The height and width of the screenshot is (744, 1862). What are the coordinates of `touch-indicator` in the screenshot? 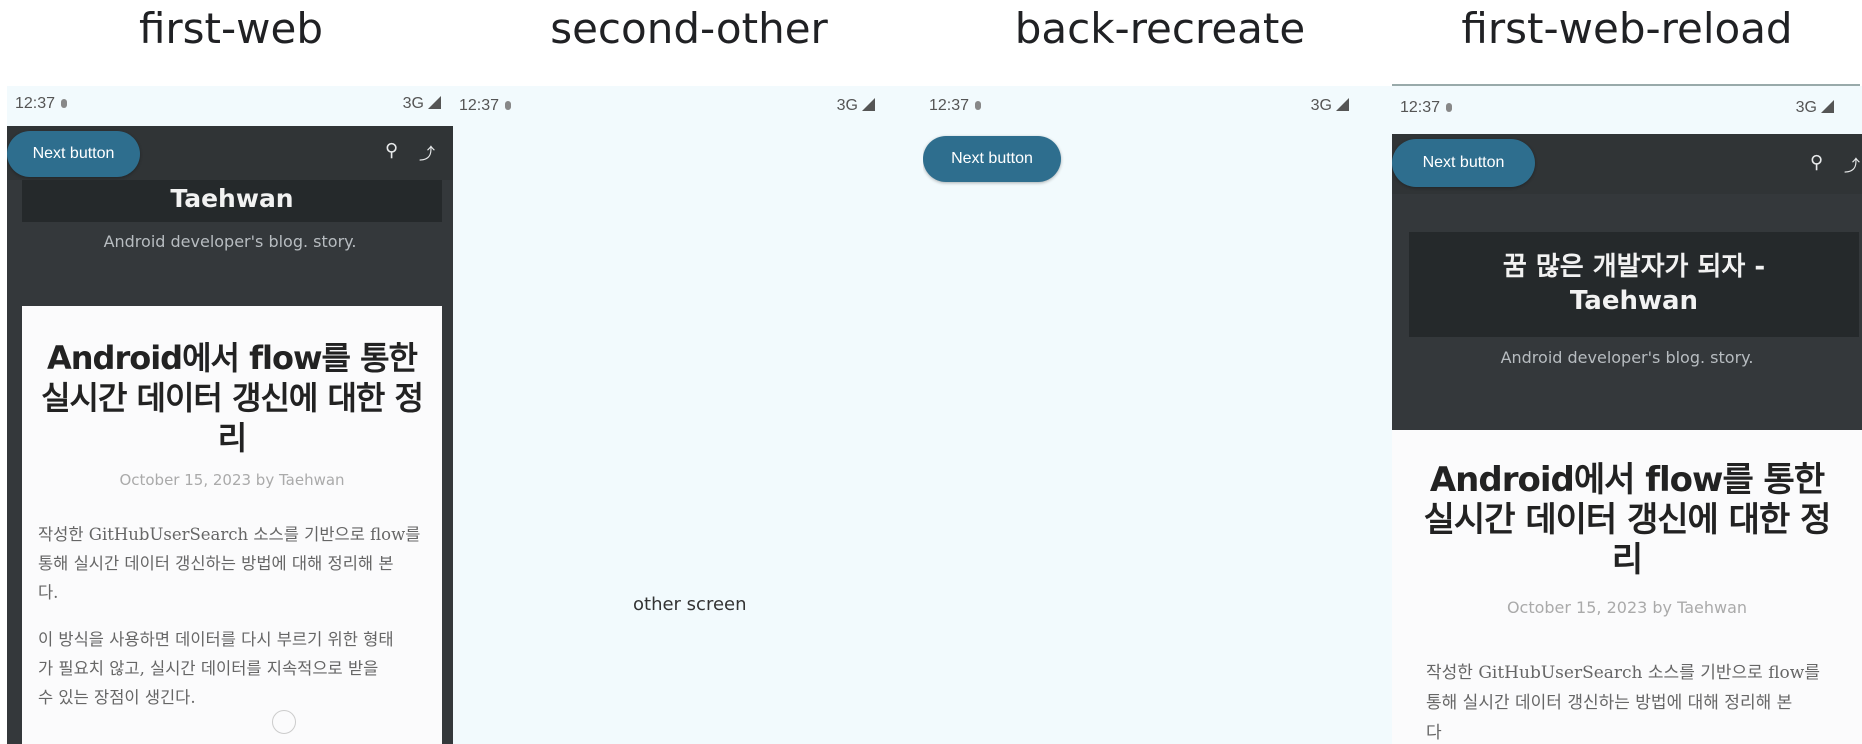 It's located at (284, 722).